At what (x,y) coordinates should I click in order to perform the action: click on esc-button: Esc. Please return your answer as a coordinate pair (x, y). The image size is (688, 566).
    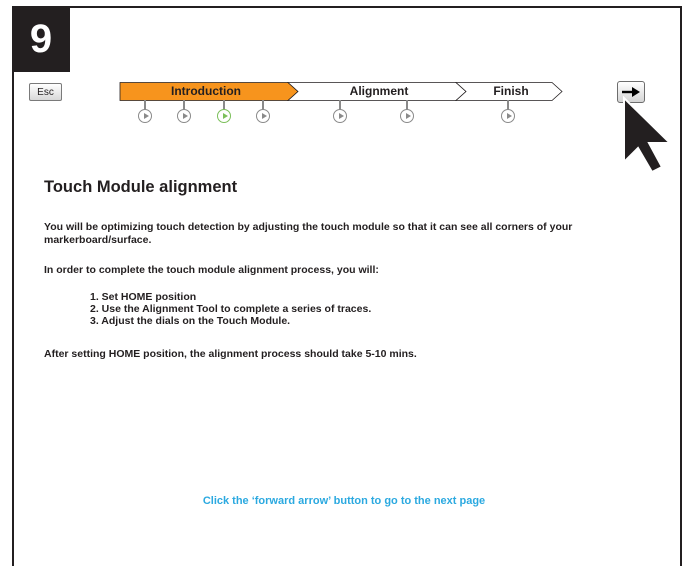
    Looking at the image, I should click on (45, 92).